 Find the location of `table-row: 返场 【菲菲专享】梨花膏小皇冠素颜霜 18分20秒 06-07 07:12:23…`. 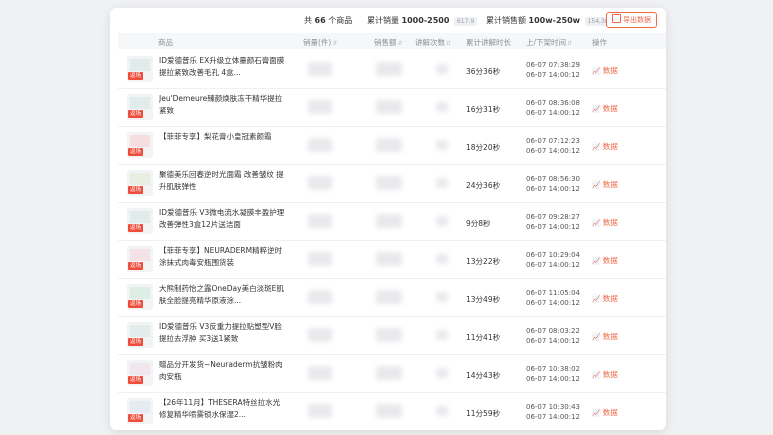

table-row: 返场 【菲菲专享】梨花膏小皇冠素颜霜 18分20秒 06-07 07:12:23… is located at coordinates (392, 146).